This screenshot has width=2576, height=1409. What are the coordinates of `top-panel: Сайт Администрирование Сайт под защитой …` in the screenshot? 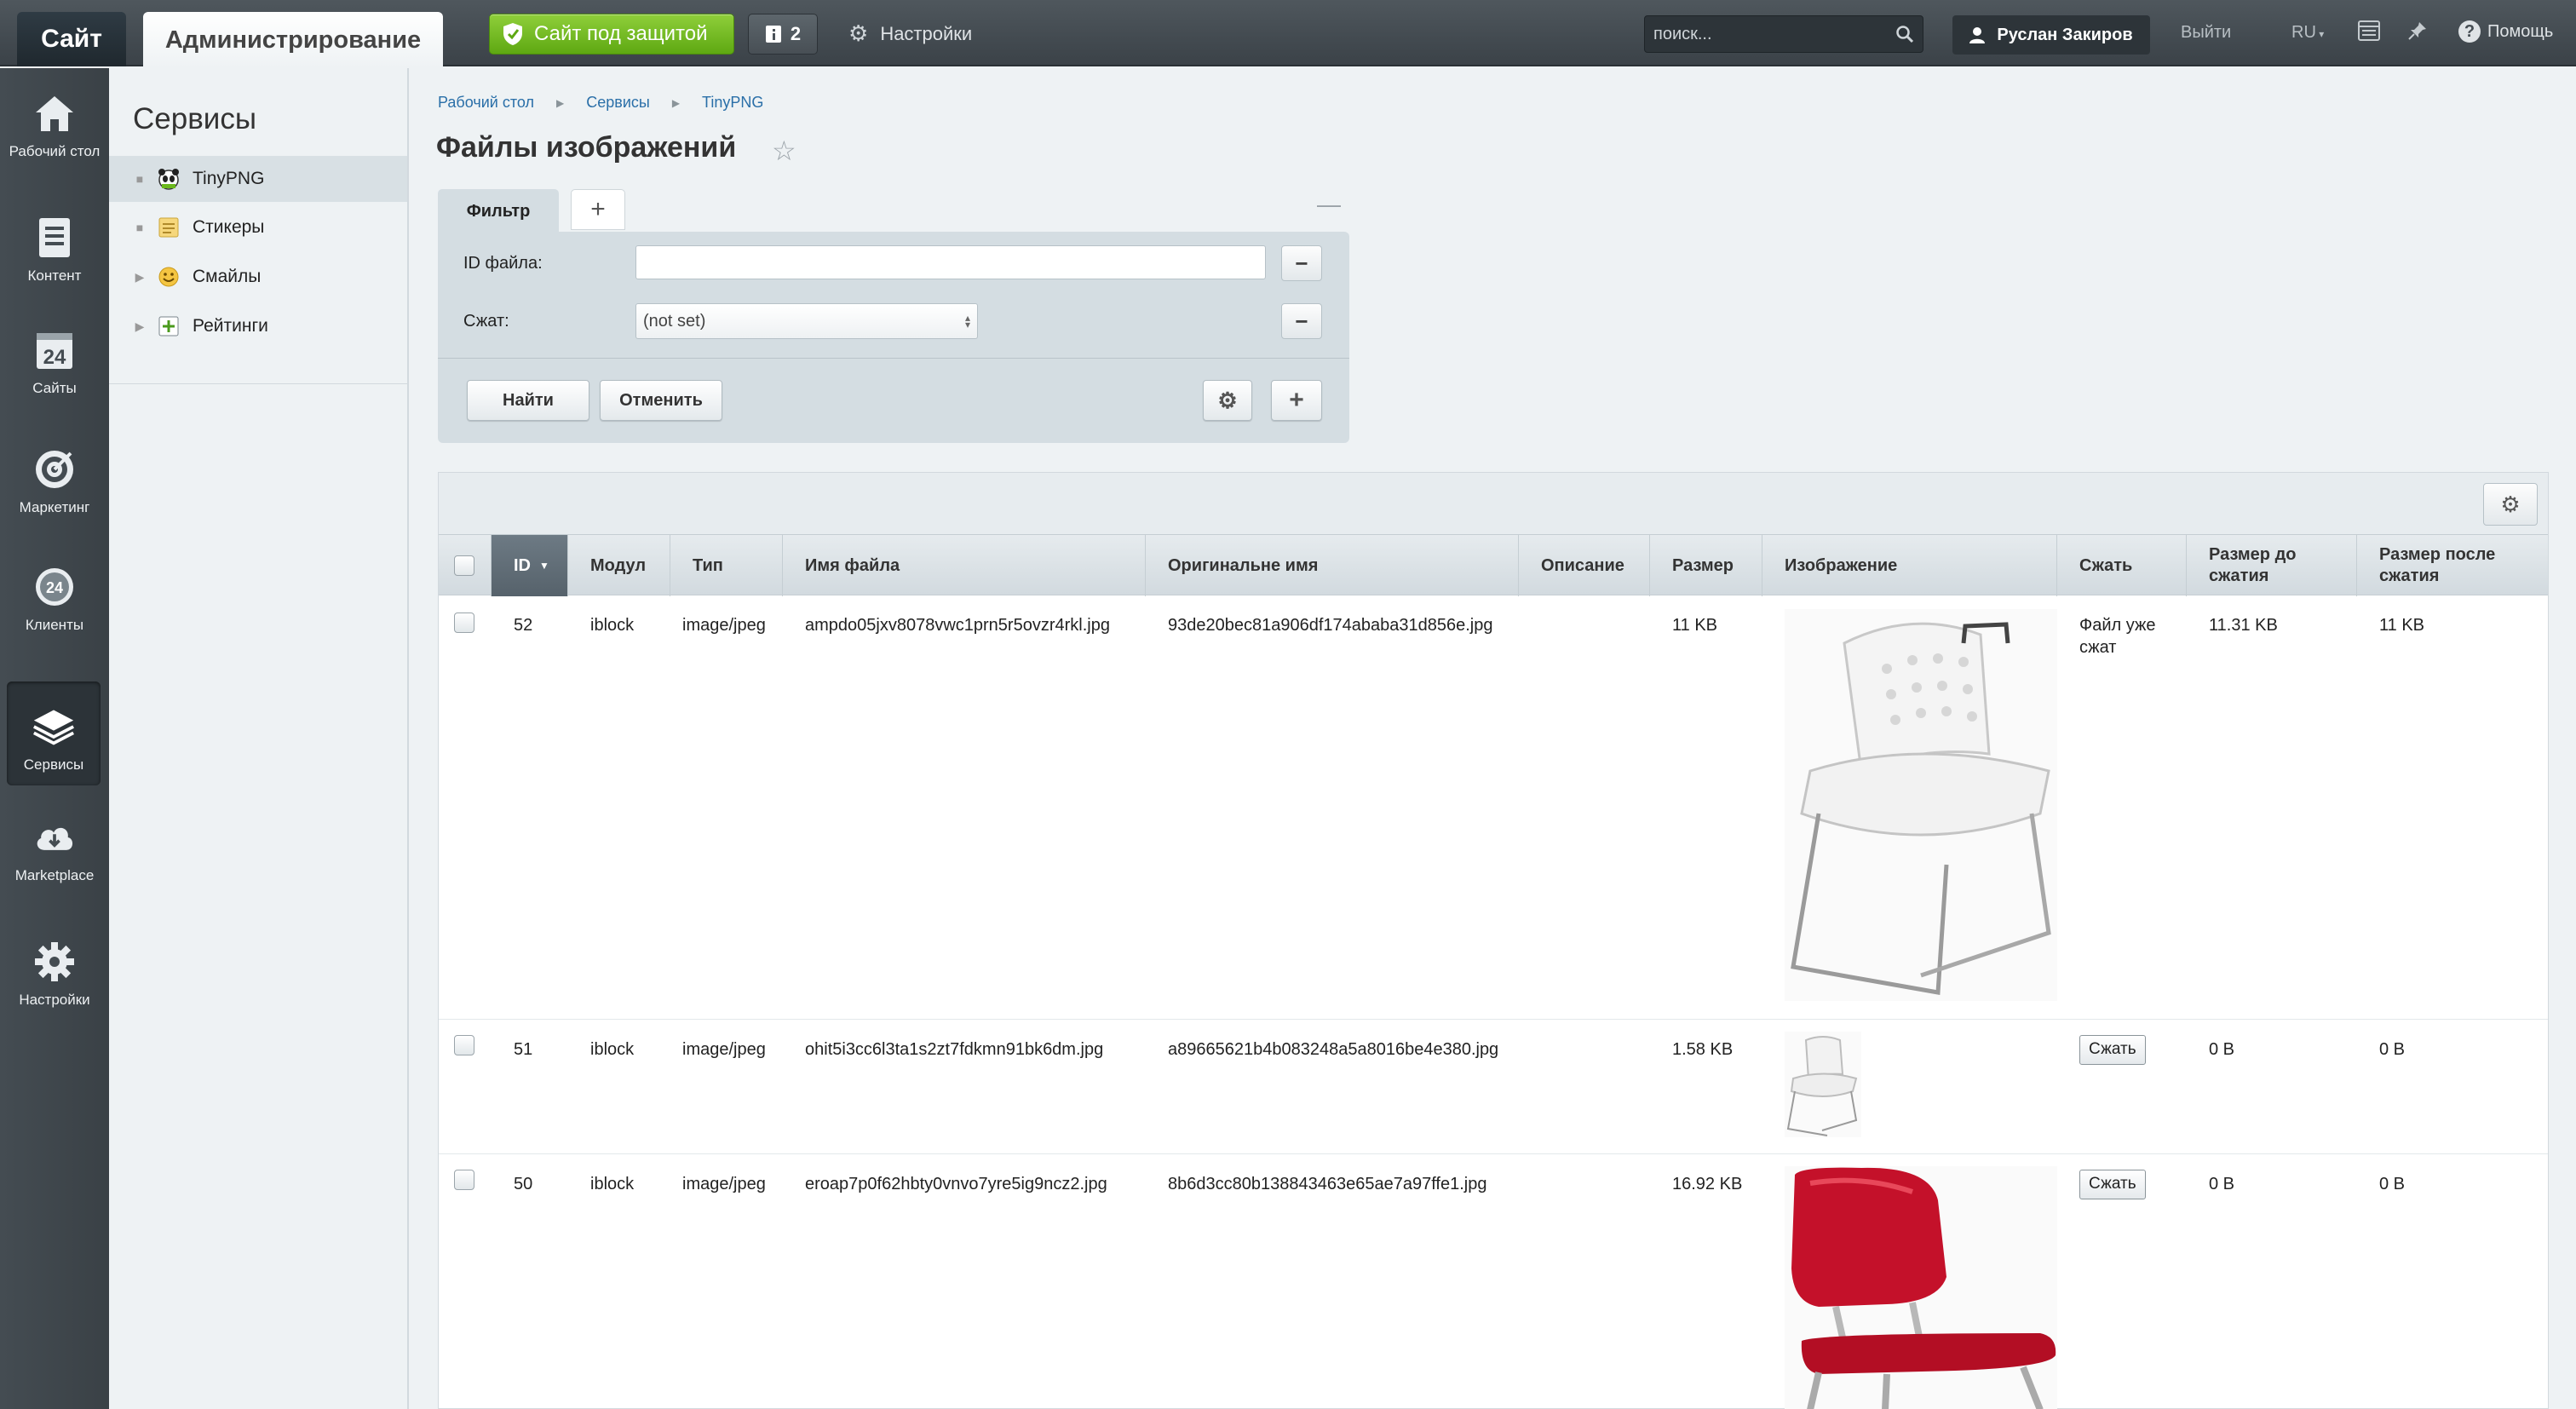 It's located at (1288, 34).